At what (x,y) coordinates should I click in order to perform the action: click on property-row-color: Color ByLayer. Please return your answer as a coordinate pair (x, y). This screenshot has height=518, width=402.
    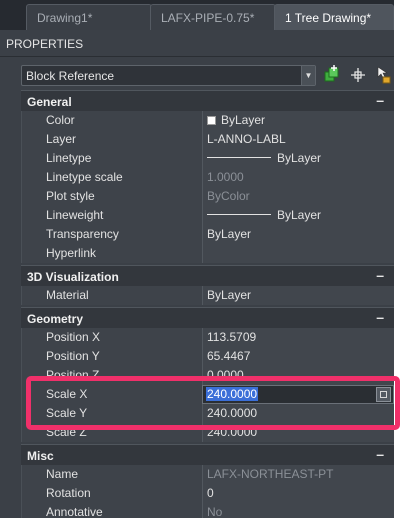
    Looking at the image, I should click on (207, 120).